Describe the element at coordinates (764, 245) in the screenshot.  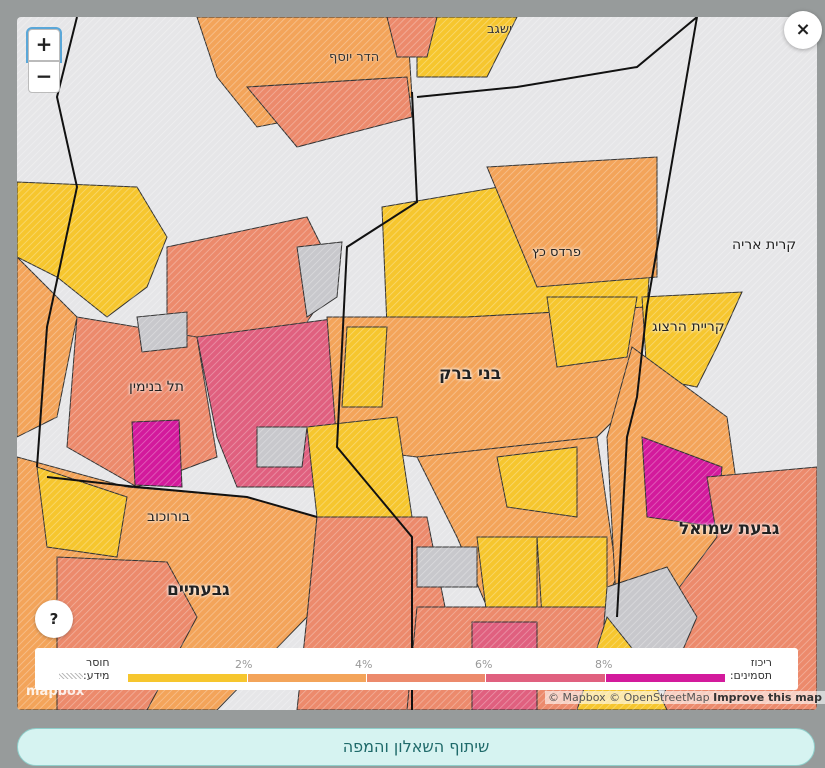
I see `label-kiryat-arye: קרית אריה` at that location.